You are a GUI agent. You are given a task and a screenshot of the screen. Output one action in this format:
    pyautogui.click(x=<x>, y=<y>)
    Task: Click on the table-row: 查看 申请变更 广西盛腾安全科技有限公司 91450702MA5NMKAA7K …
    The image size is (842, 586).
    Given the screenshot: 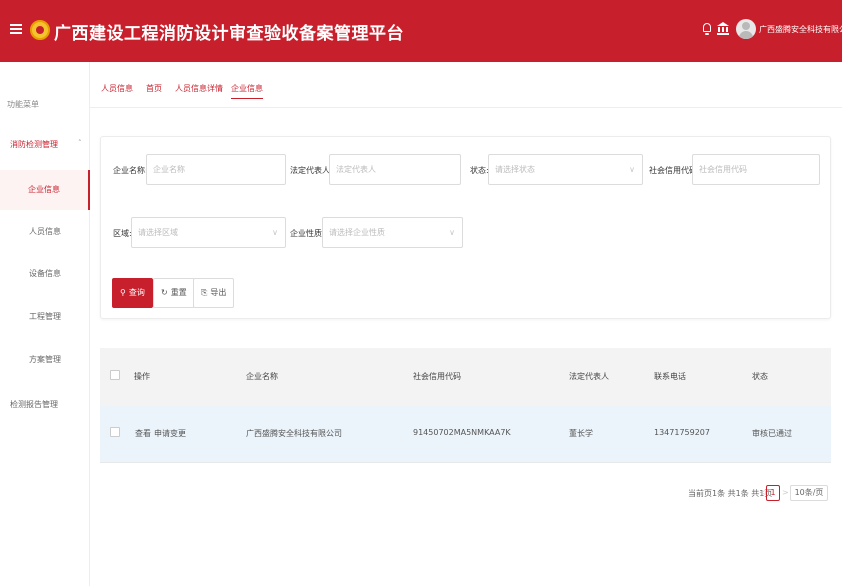 What is the action you would take?
    pyautogui.click(x=465, y=434)
    